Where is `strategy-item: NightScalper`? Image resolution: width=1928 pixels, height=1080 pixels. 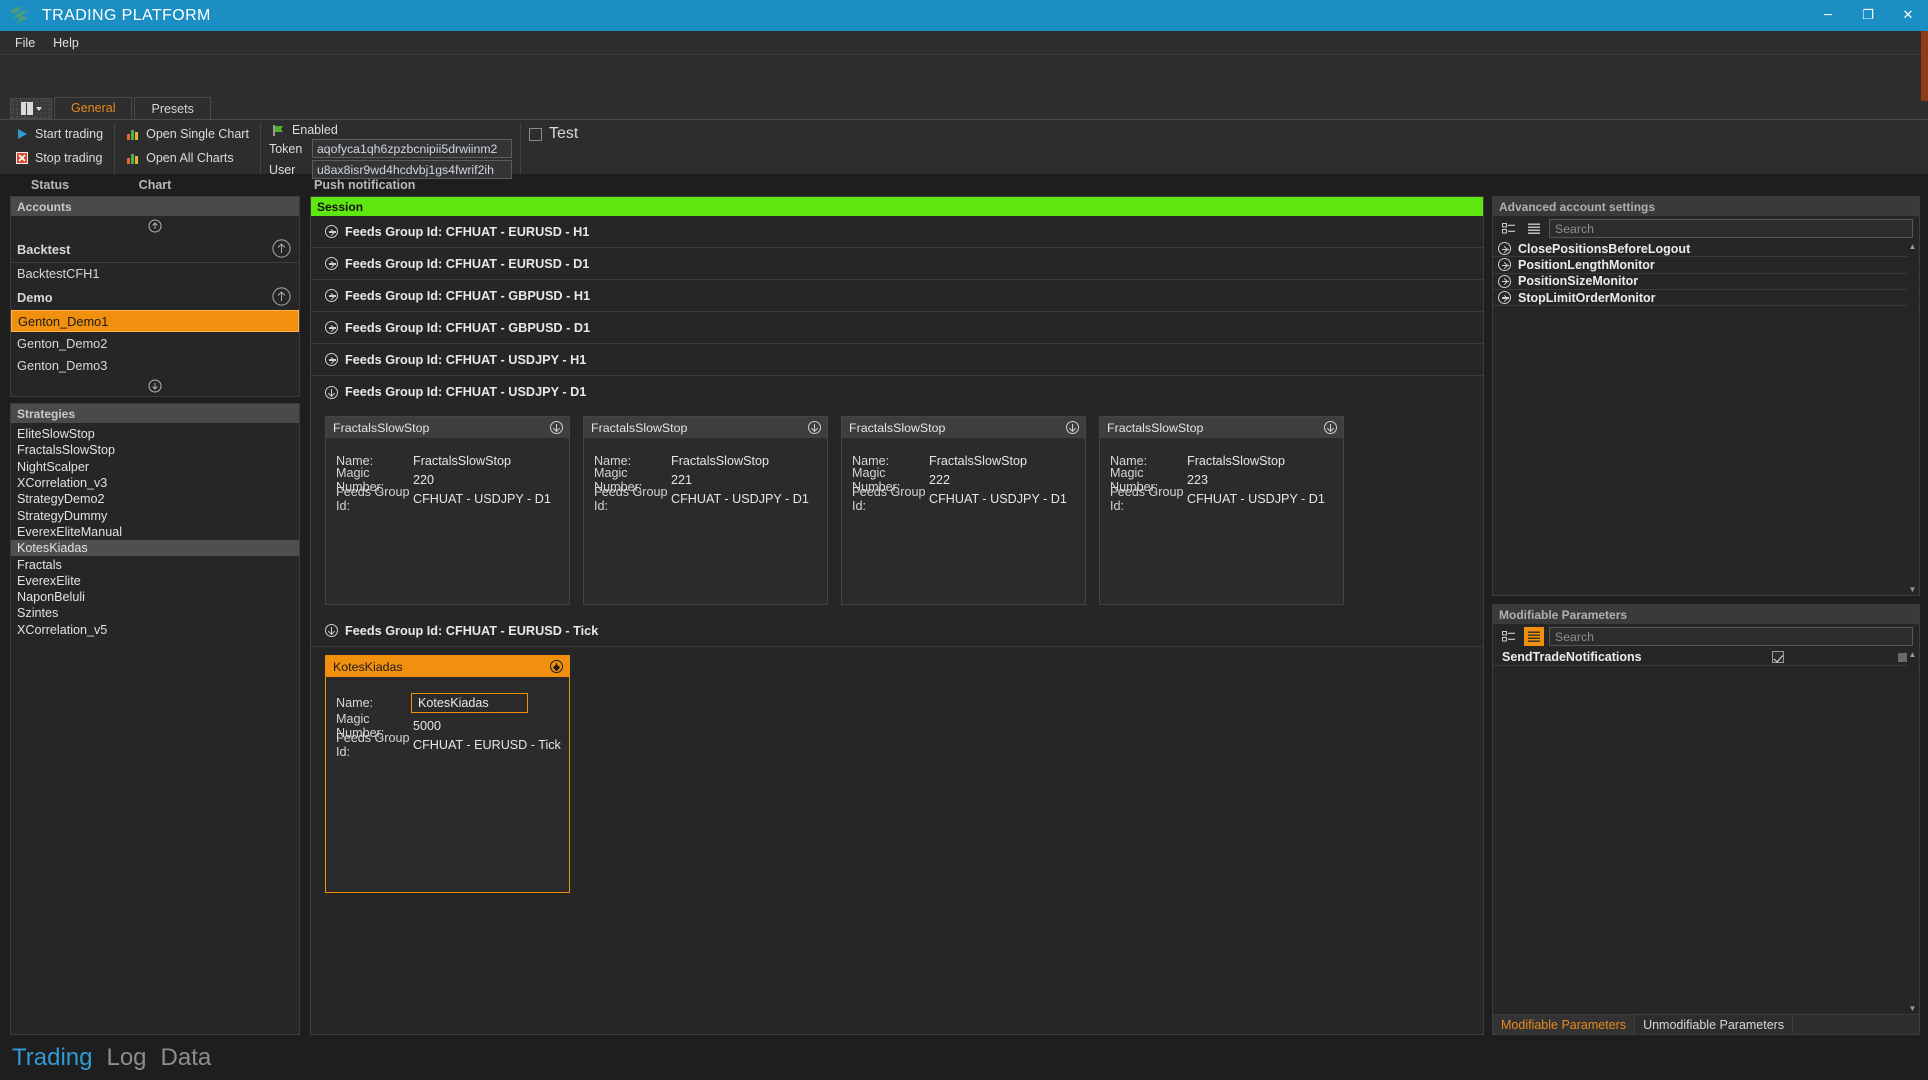 strategy-item: NightScalper is located at coordinates (155, 467).